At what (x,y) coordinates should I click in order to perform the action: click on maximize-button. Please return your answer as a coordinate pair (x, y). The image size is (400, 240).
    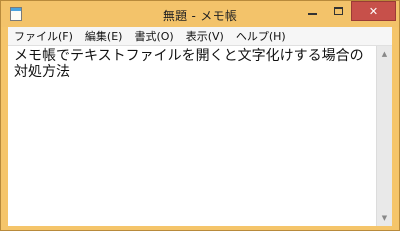
    Looking at the image, I should click on (338, 11).